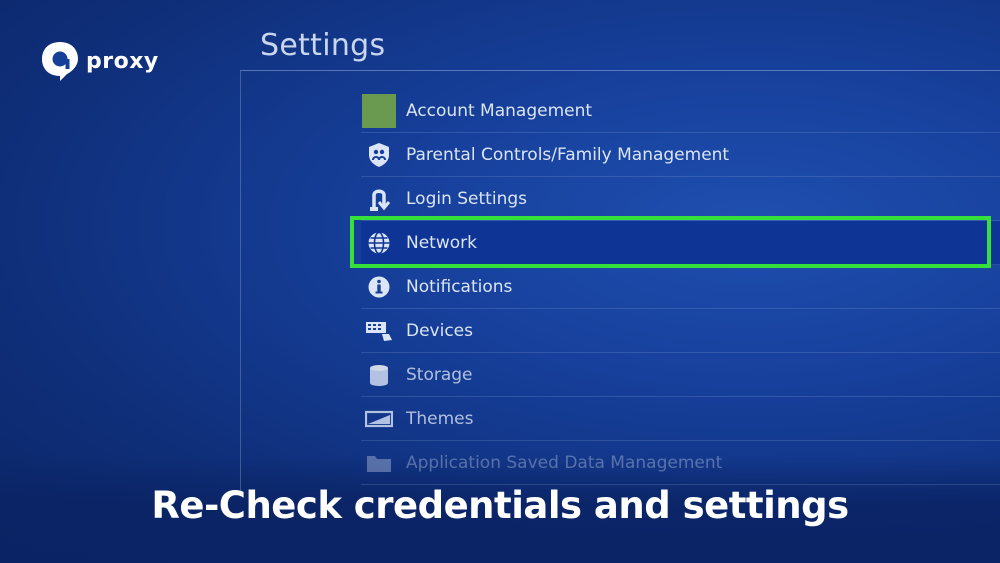 The image size is (1000, 563). I want to click on account-square-icon, so click(379, 110).